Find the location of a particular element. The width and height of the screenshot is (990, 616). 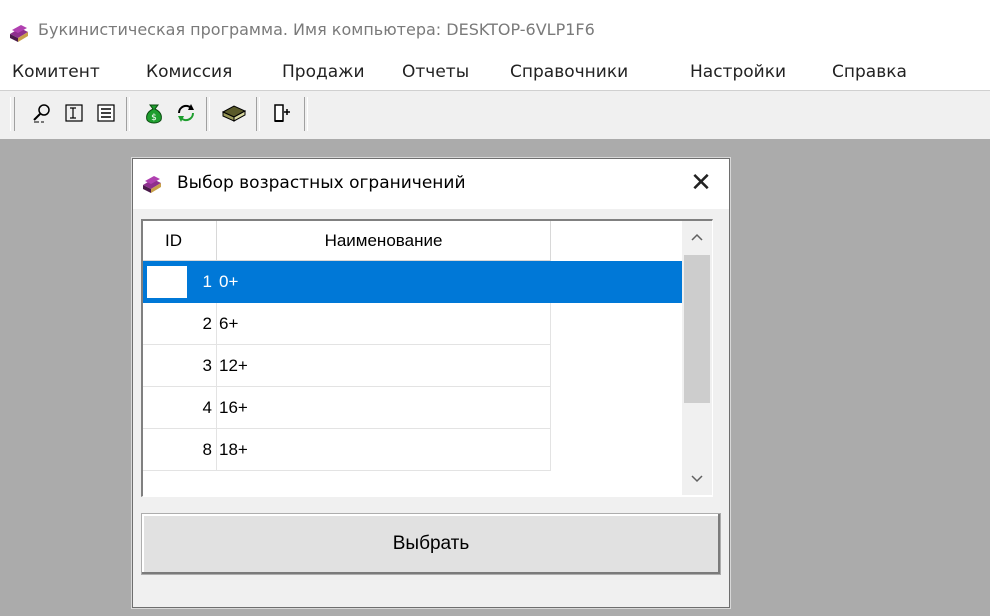

toolbar-money-button: $ is located at coordinates (154, 113).